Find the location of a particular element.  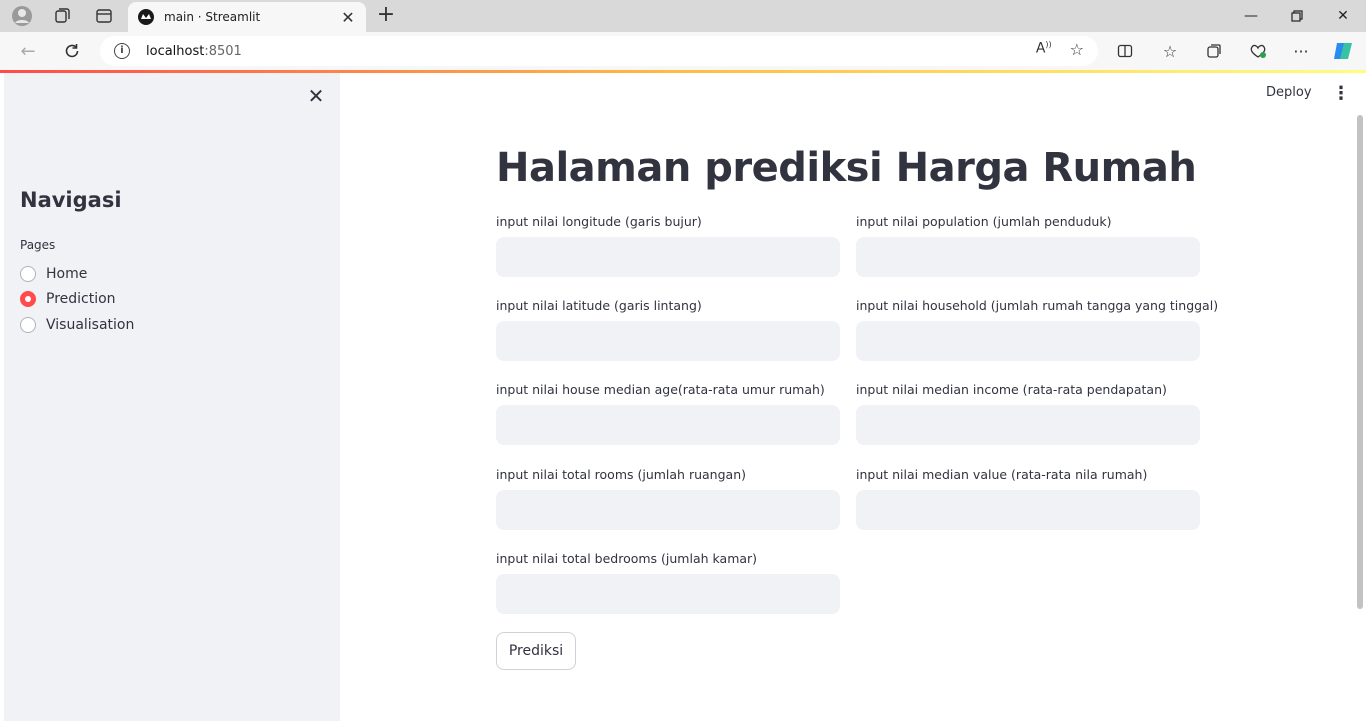

scrollbar-thumb is located at coordinates (1360, 362).